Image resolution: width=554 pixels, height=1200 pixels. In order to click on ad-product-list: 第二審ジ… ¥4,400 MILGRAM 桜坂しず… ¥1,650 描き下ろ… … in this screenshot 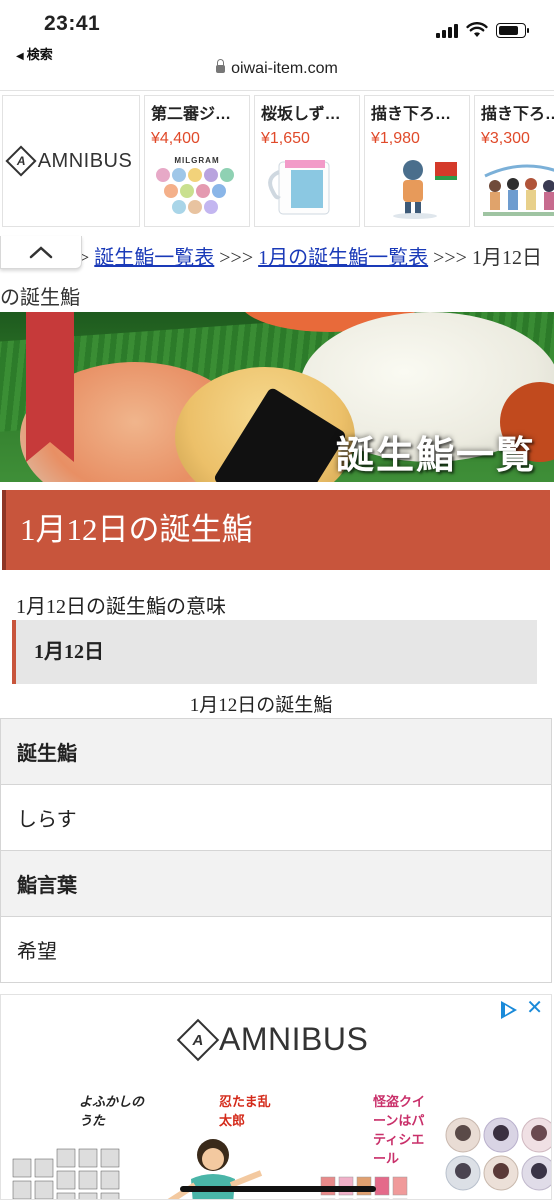, I will do `click(349, 161)`.